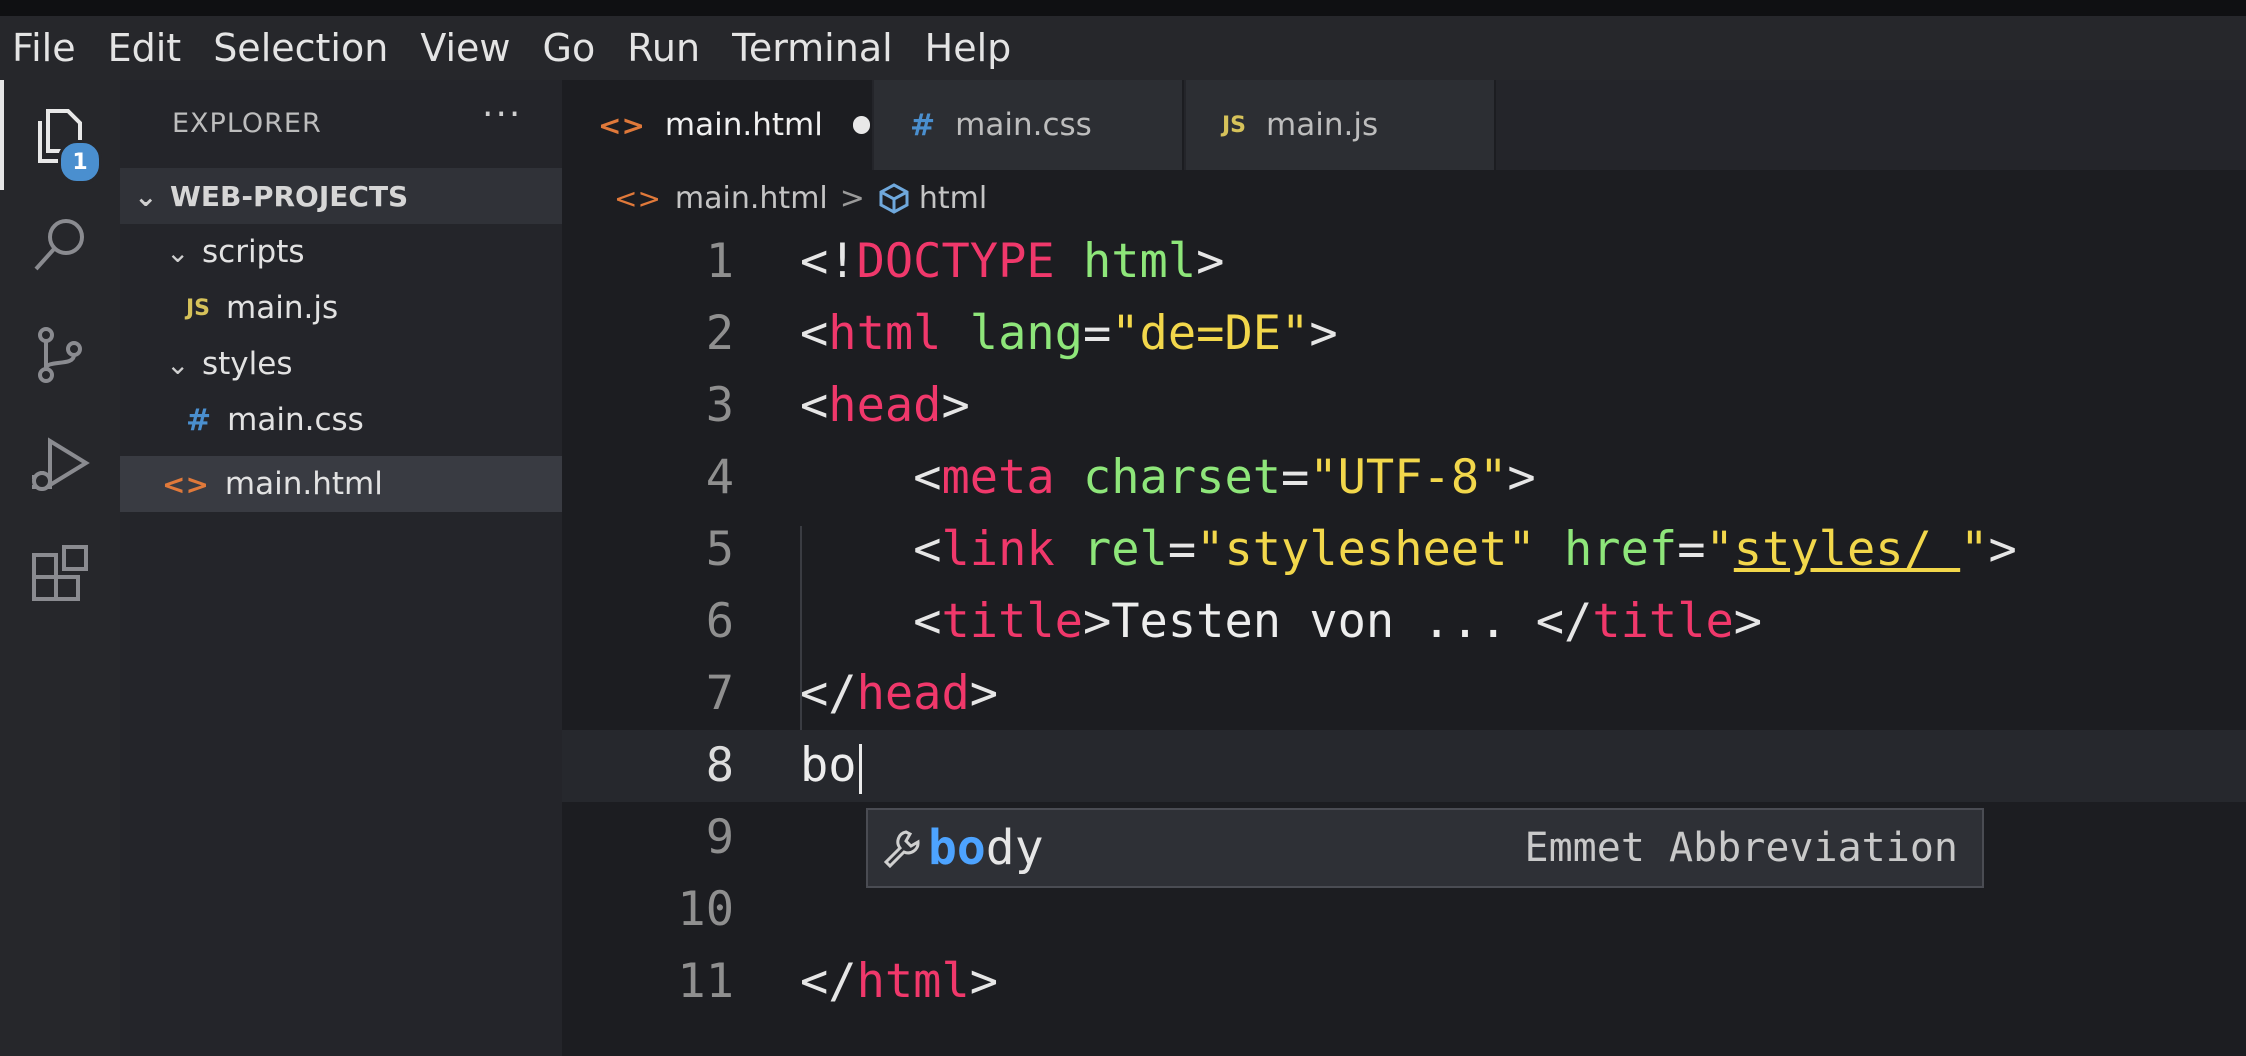  What do you see at coordinates (1404, 766) in the screenshot?
I see `current-code-line: 8 bo` at bounding box center [1404, 766].